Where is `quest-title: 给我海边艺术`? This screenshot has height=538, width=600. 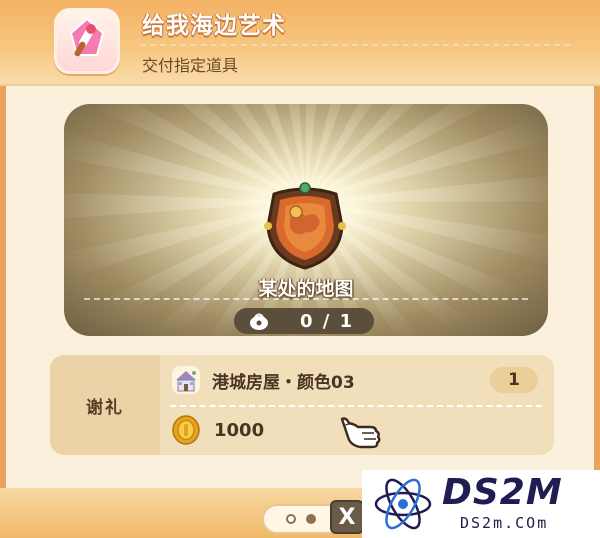
quest-title: 给我海边艺术 is located at coordinates (214, 26).